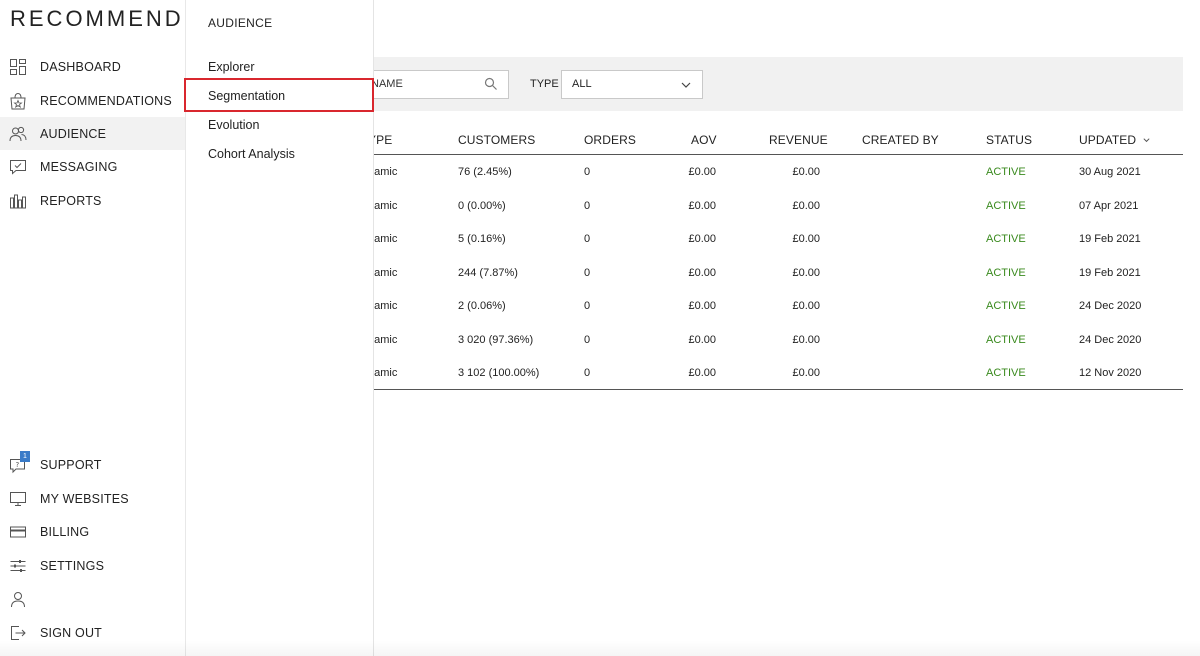 The image size is (1200, 656). What do you see at coordinates (18, 499) in the screenshot?
I see `monitor-icon` at bounding box center [18, 499].